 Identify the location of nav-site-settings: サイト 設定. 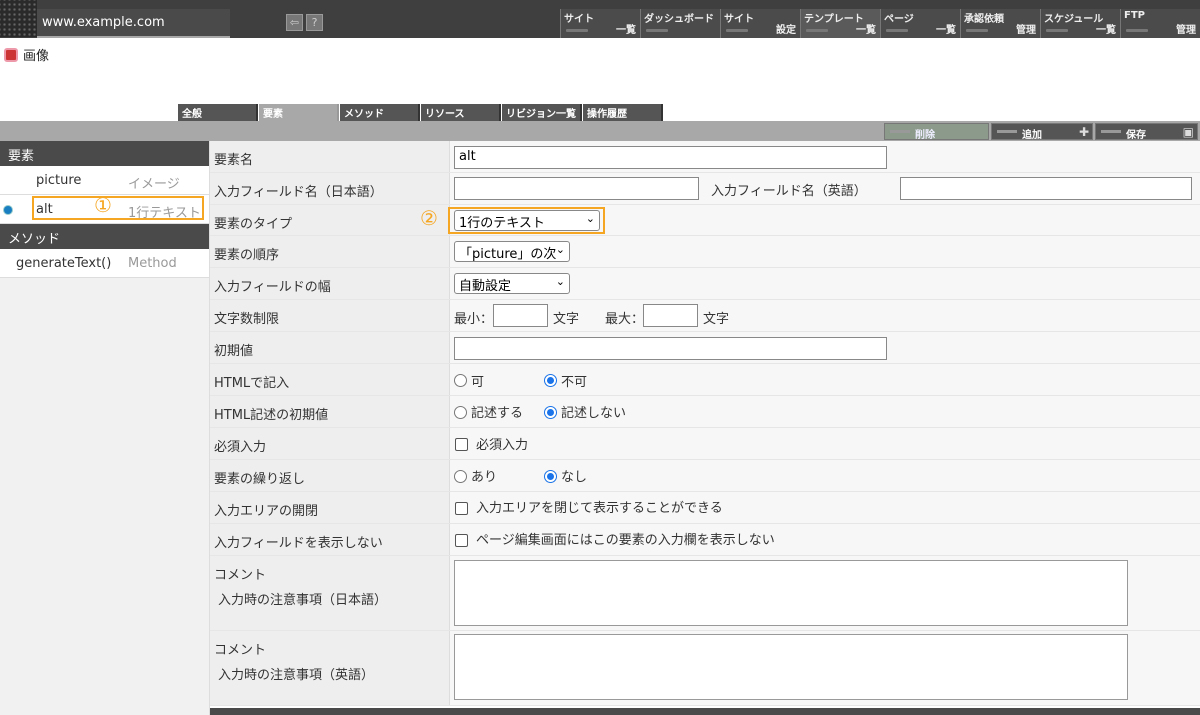
(760, 23).